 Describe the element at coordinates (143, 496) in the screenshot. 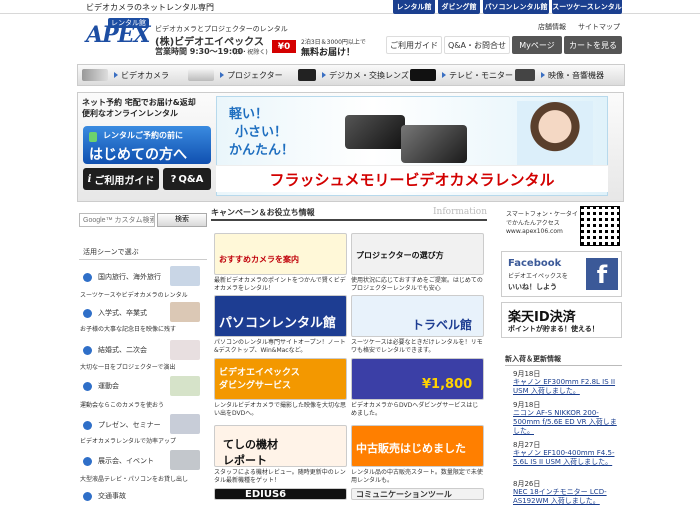

I see `scene-accident: 交通事故` at that location.